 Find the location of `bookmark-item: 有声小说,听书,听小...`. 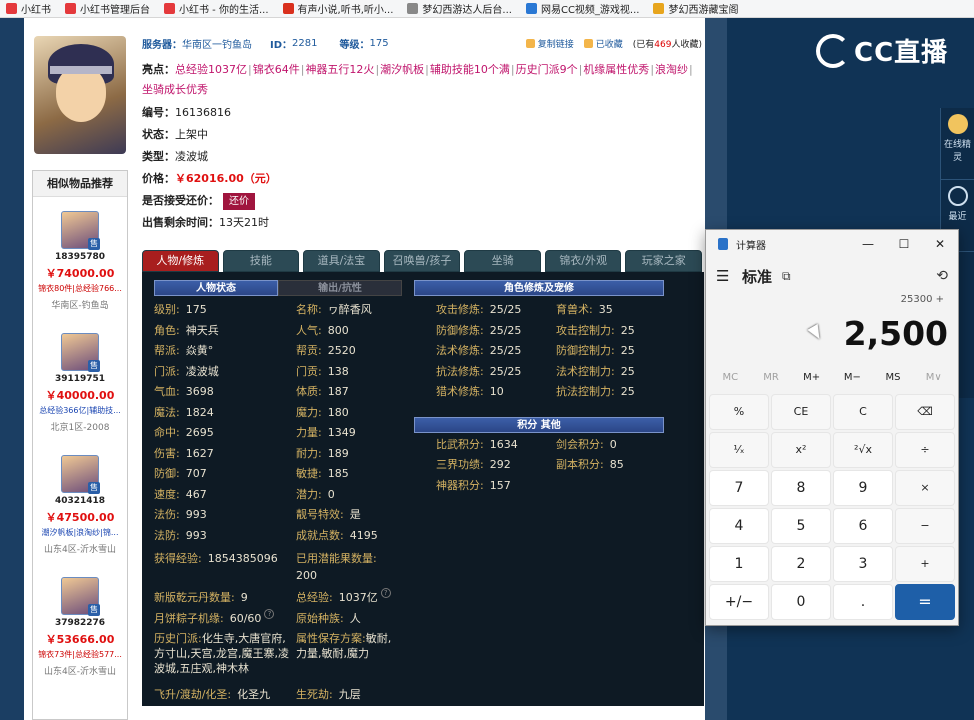

bookmark-item: 有声小说,听书,听小... is located at coordinates (337, 8).